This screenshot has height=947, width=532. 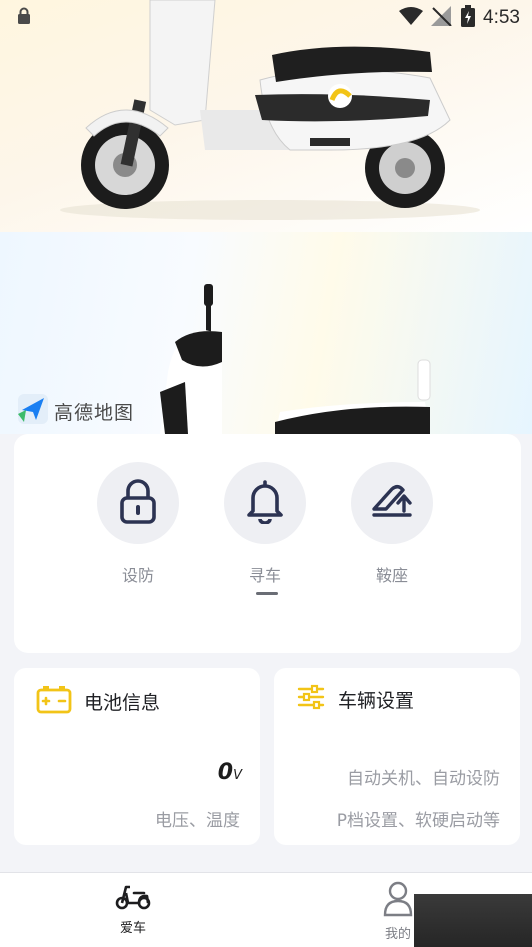 I want to click on find-car-button: 寻车, so click(x=265, y=524).